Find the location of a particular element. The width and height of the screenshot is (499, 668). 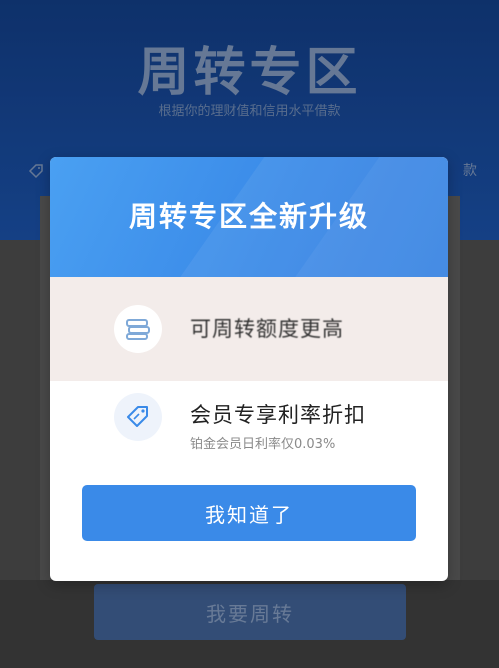

dialog-header: 周转专区全新升级 is located at coordinates (249, 217).